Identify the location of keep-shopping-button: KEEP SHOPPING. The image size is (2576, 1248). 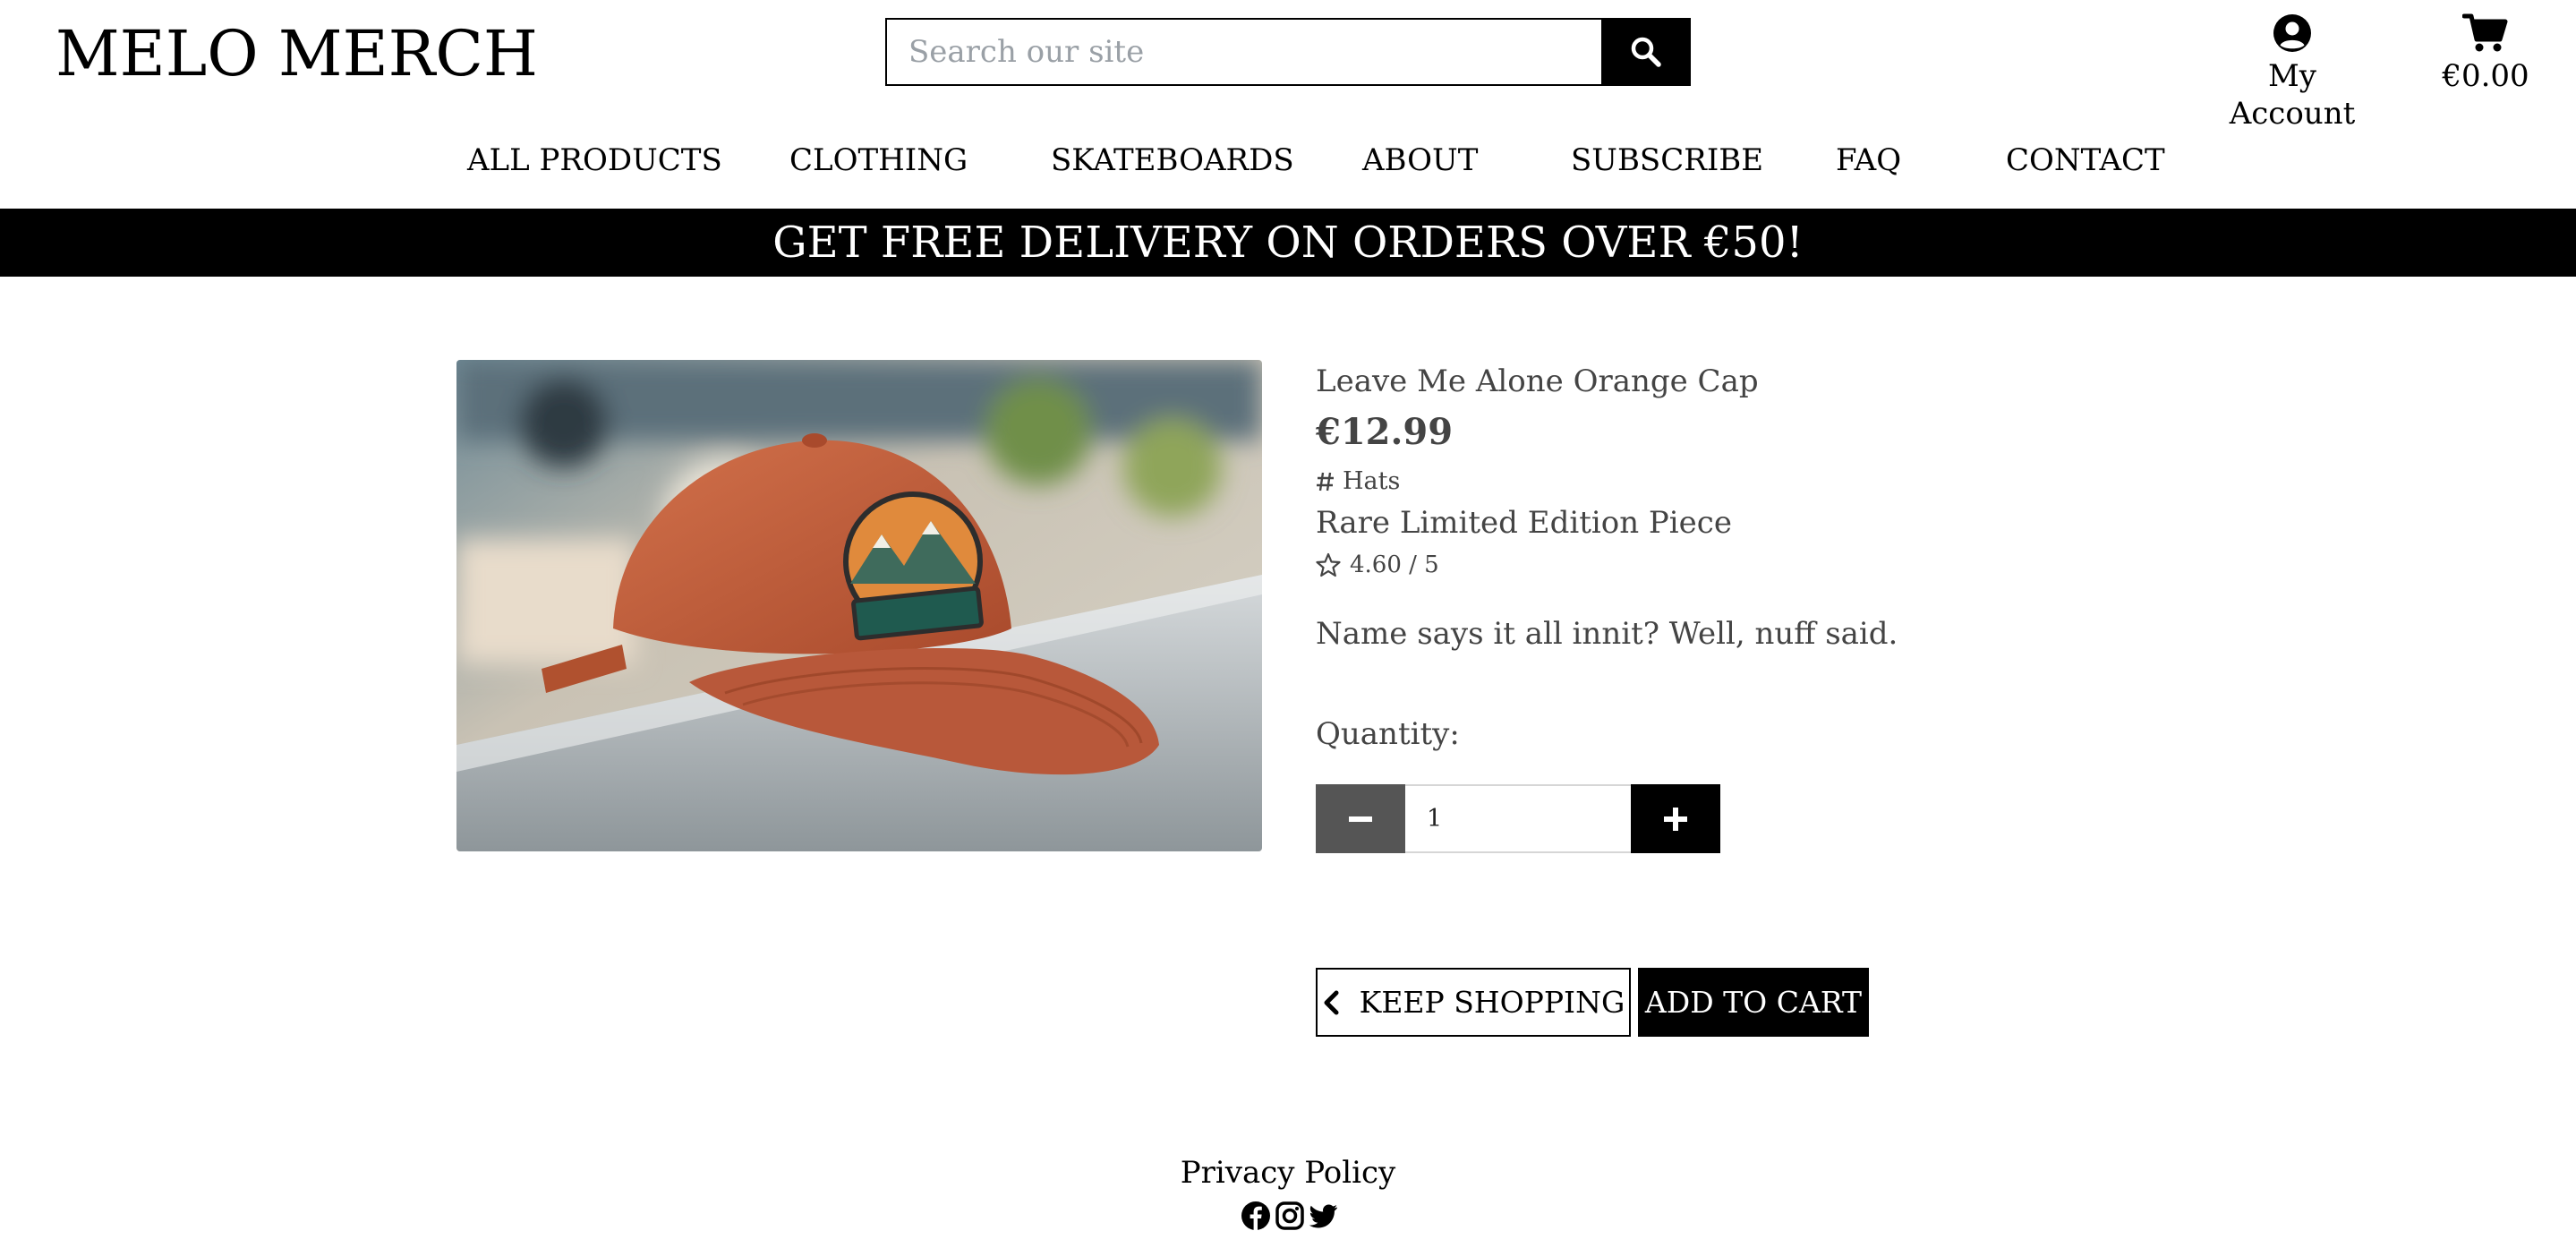
(1473, 1002).